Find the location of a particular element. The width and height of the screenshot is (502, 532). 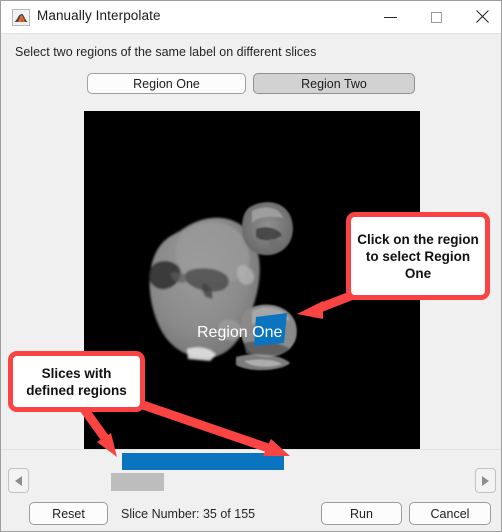

cancel-label: Cancel is located at coordinates (450, 513).